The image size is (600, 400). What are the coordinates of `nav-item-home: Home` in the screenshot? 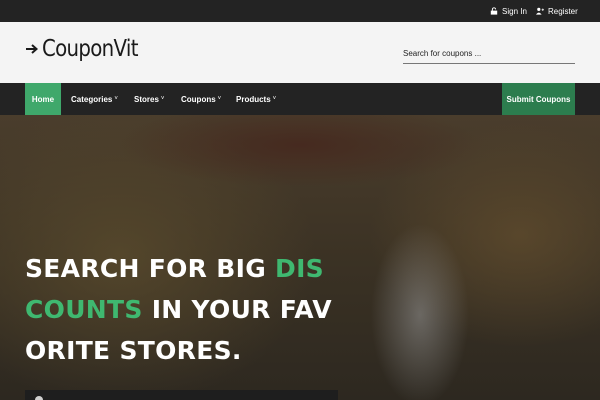 It's located at (43, 99).